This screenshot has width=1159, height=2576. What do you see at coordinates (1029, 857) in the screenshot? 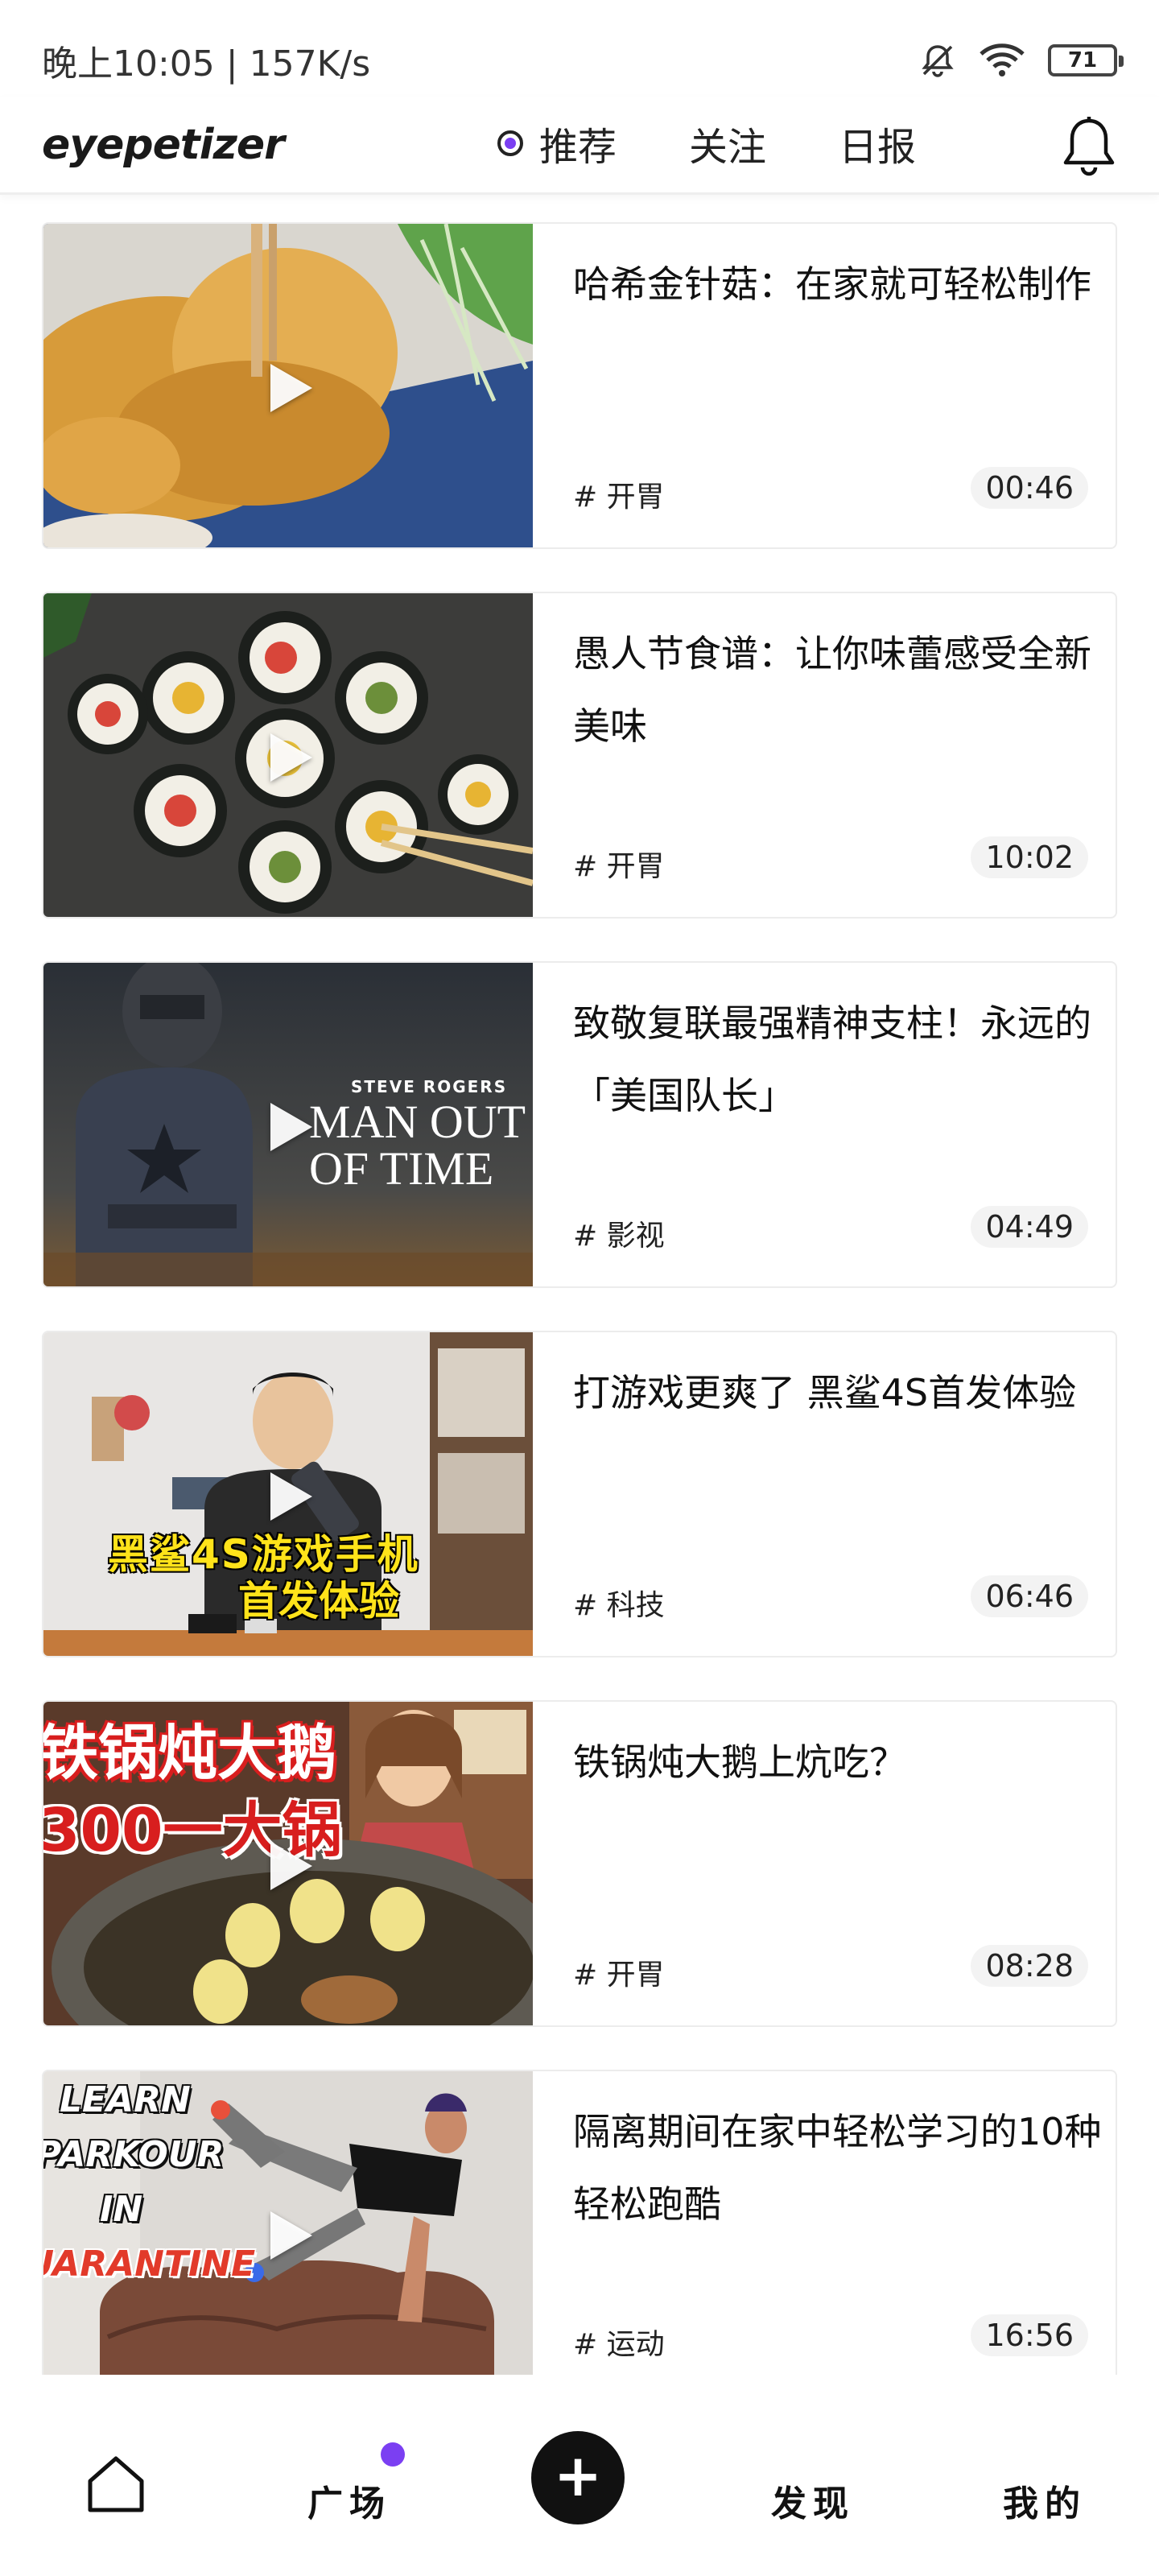
I see `video-duration: 10:02` at bounding box center [1029, 857].